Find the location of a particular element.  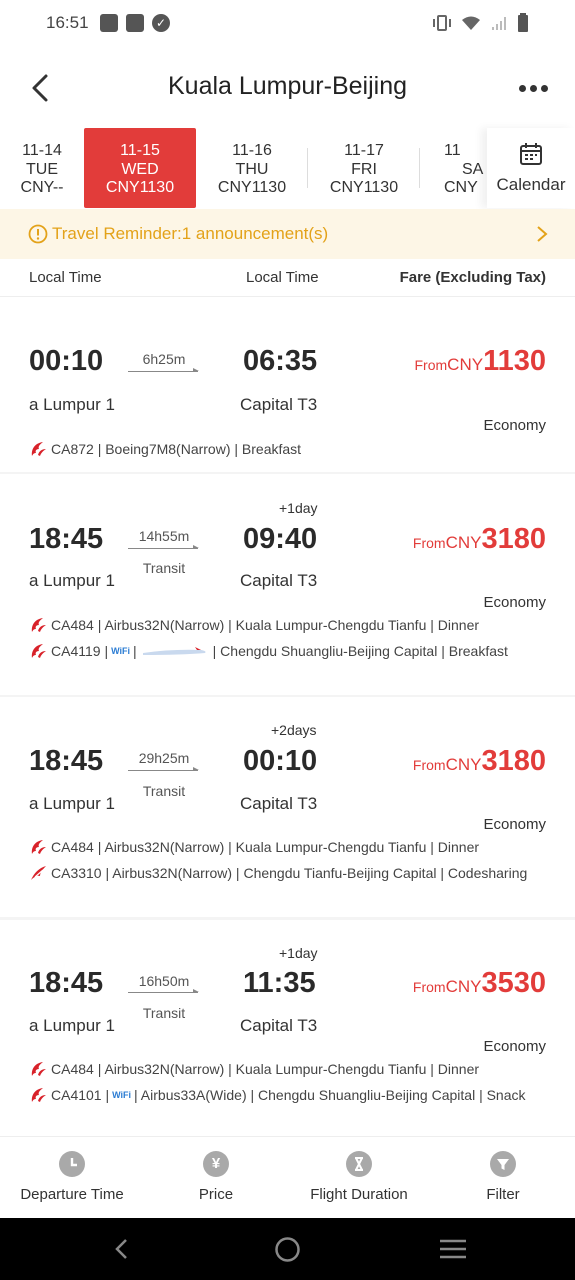

date-tab-11-15: 11-15 WED CNY1130 is located at coordinates (140, 168).